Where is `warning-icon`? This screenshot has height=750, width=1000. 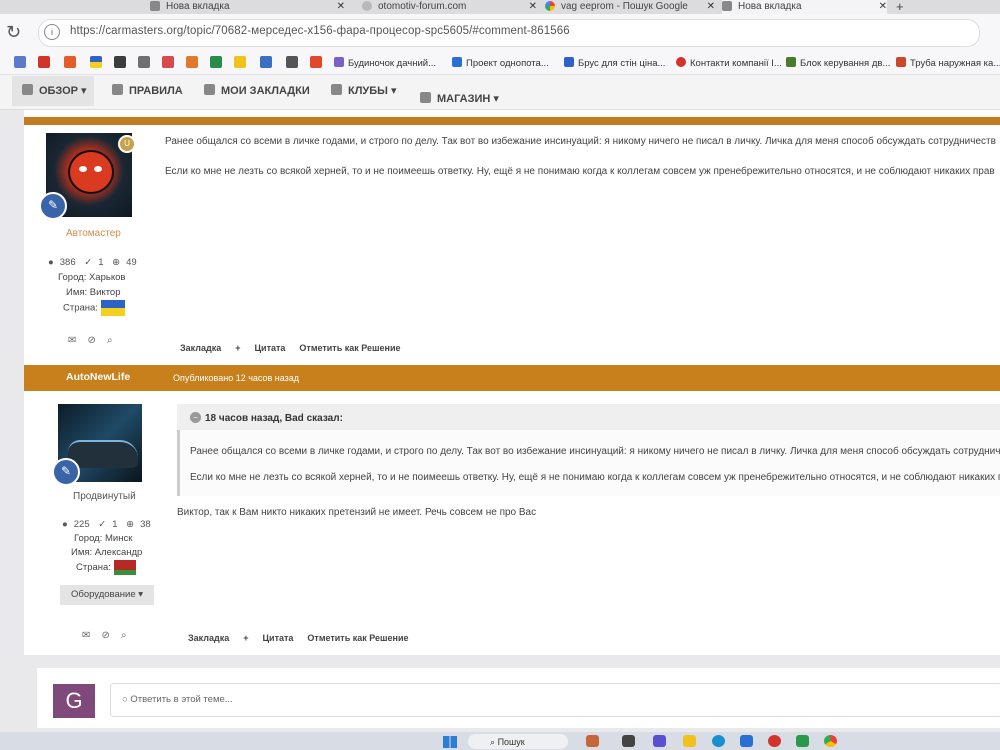 warning-icon is located at coordinates (117, 89).